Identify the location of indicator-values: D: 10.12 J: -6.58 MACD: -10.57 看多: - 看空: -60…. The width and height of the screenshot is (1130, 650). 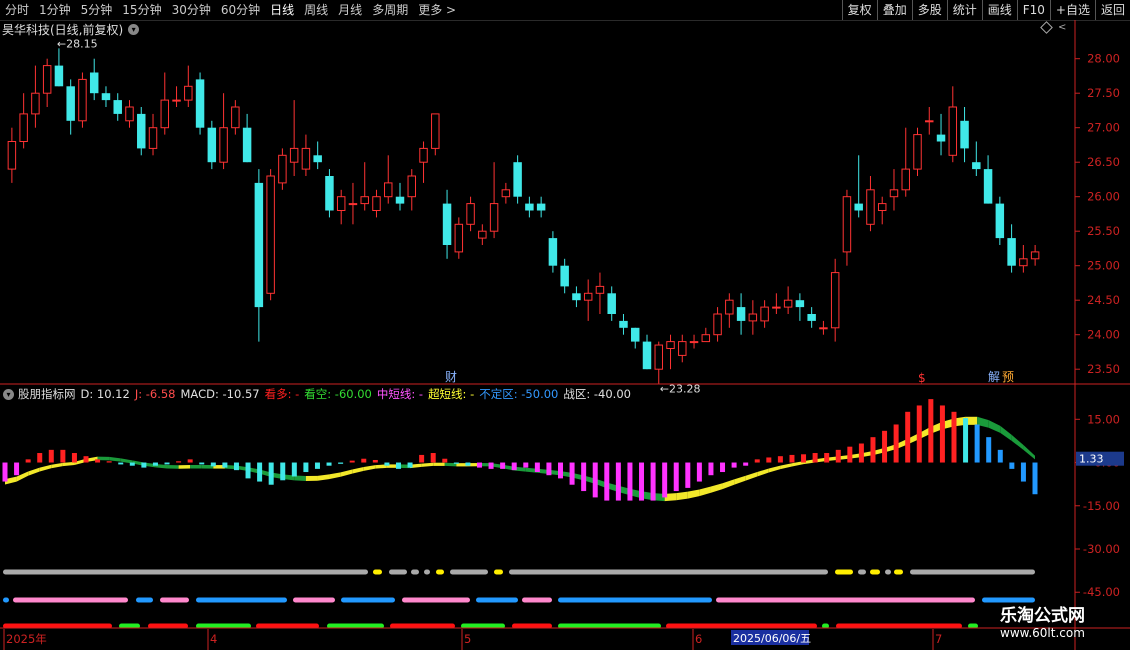
(358, 394).